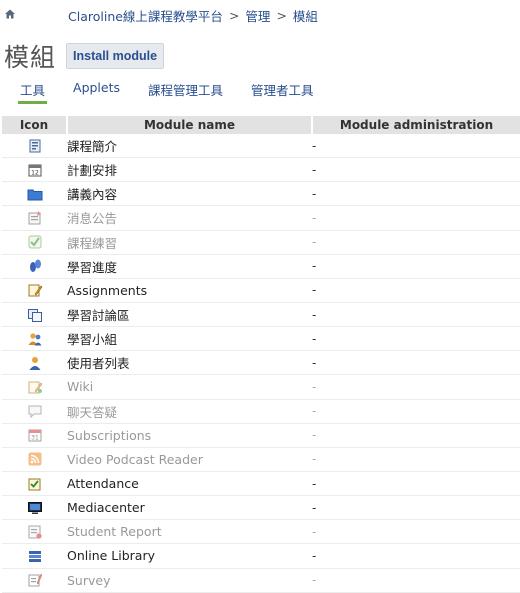 This screenshot has width=520, height=593. Describe the element at coordinates (189, 532) in the screenshot. I see `module-name: Student Report` at that location.